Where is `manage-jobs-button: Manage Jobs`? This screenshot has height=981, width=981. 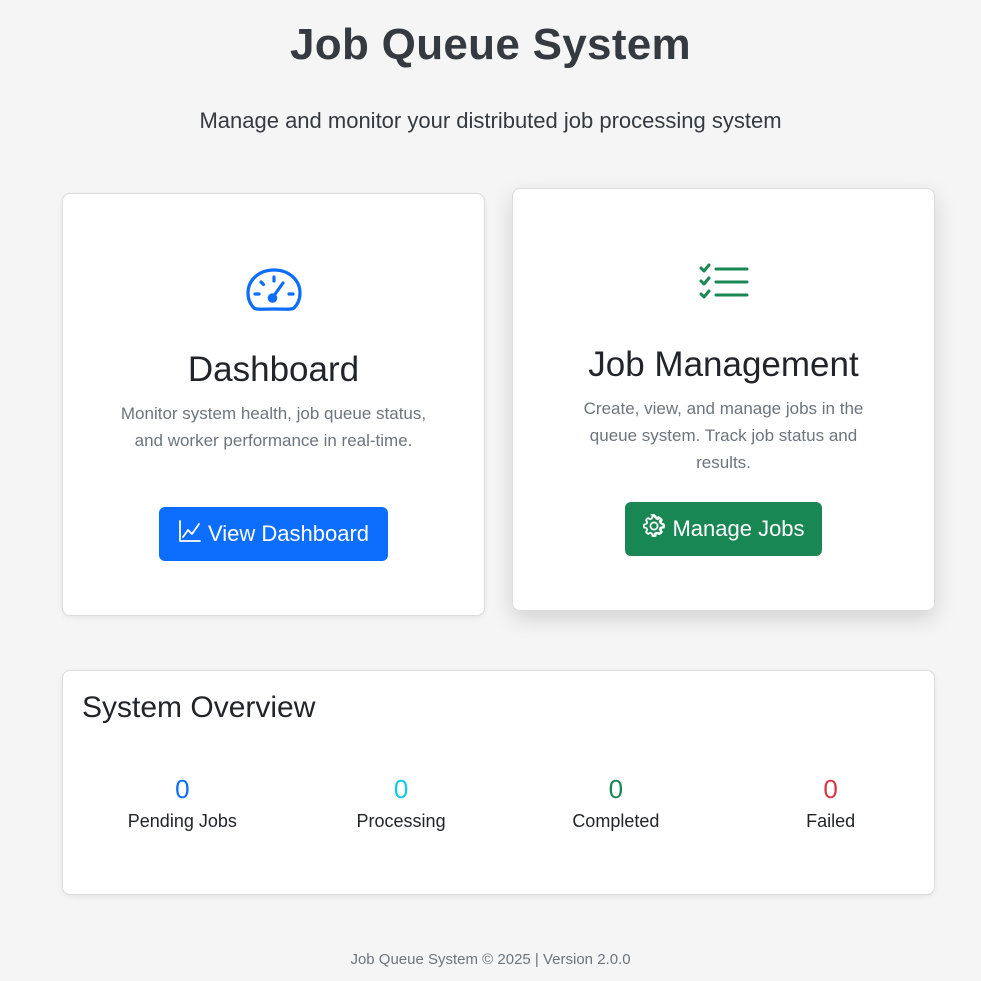
manage-jobs-button: Manage Jobs is located at coordinates (723, 529).